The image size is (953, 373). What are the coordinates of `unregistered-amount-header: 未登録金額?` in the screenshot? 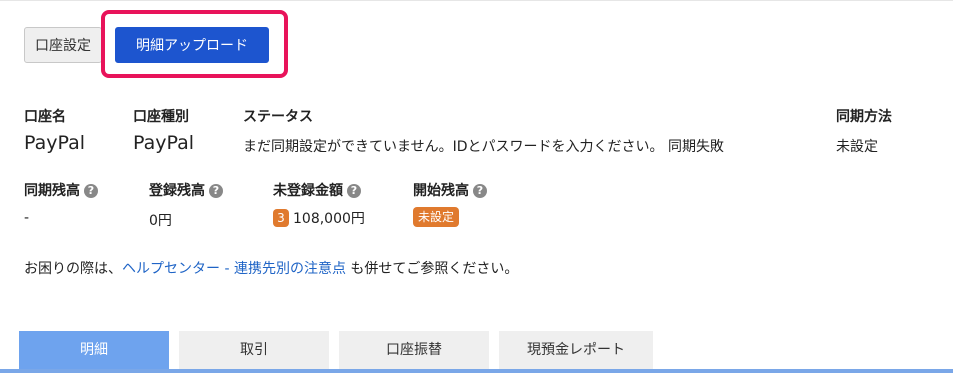 It's located at (317, 190).